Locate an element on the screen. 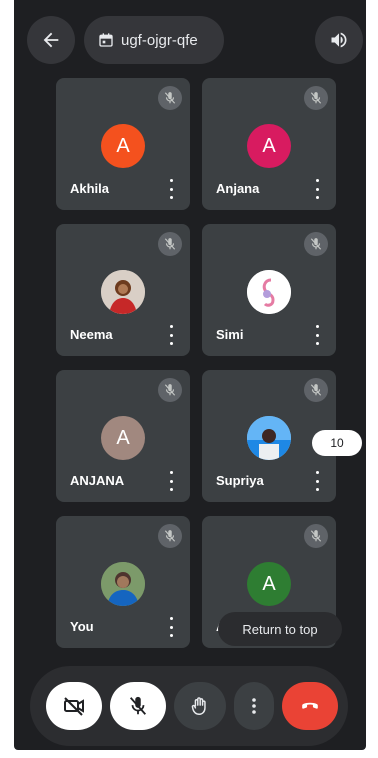  mic-toggle-button is located at coordinates (138, 706).